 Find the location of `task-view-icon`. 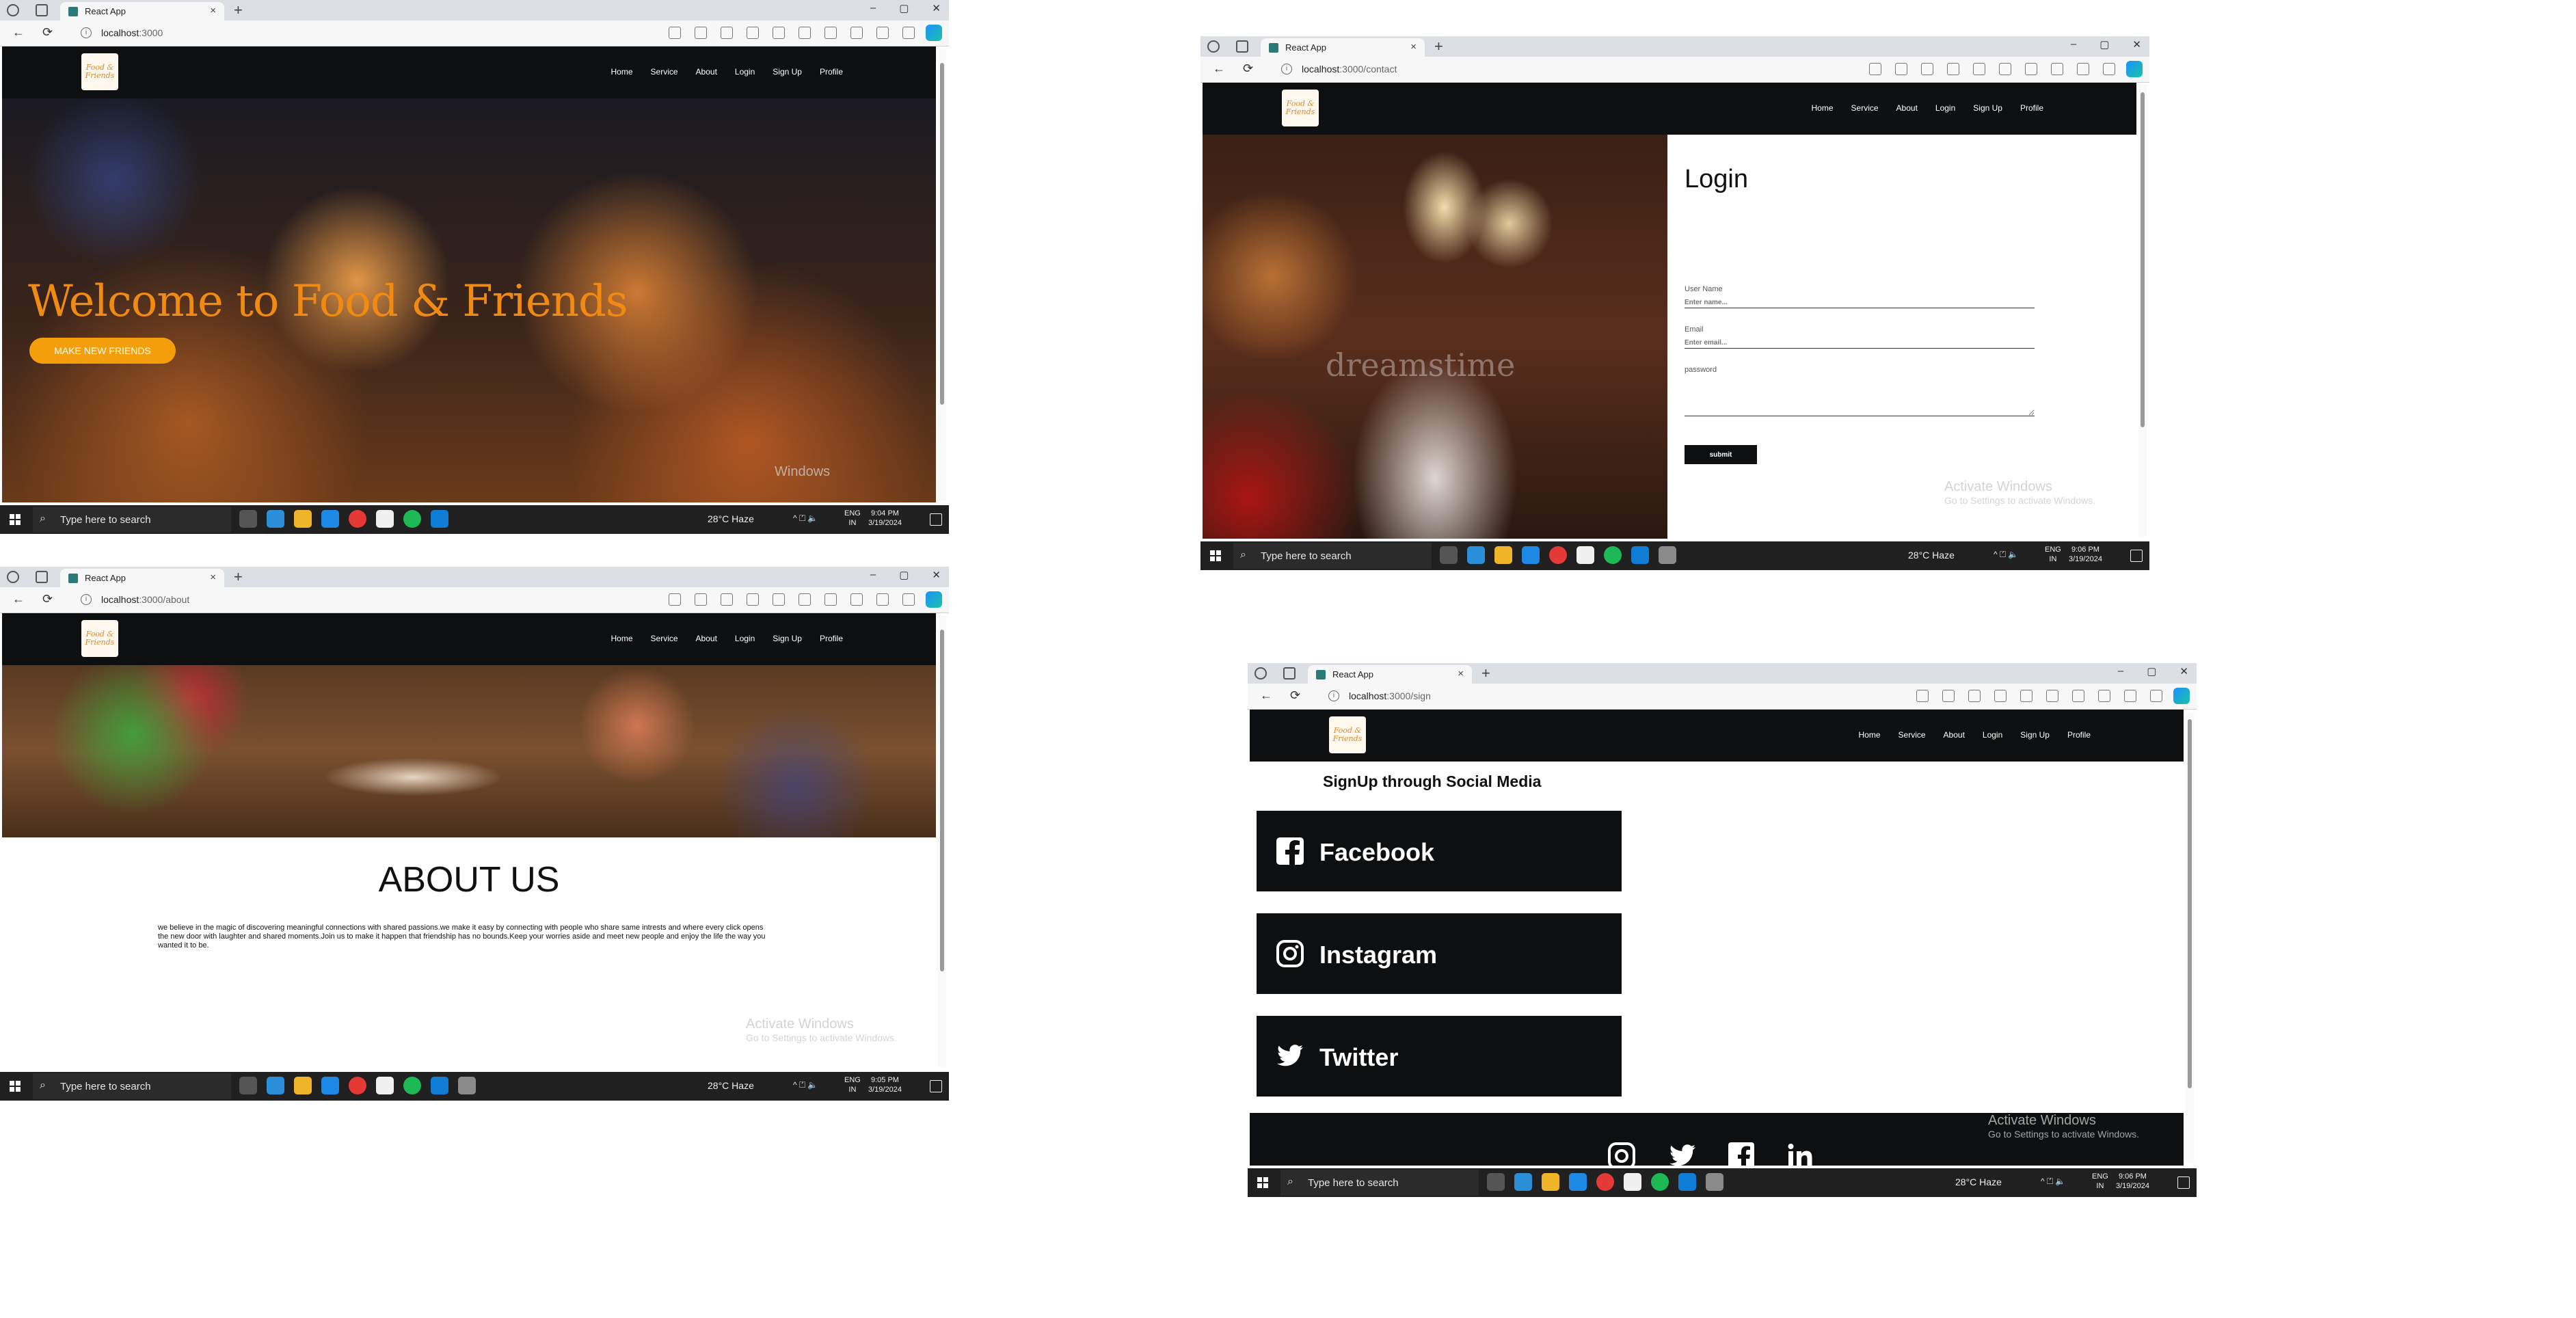

task-view-icon is located at coordinates (1496, 1182).